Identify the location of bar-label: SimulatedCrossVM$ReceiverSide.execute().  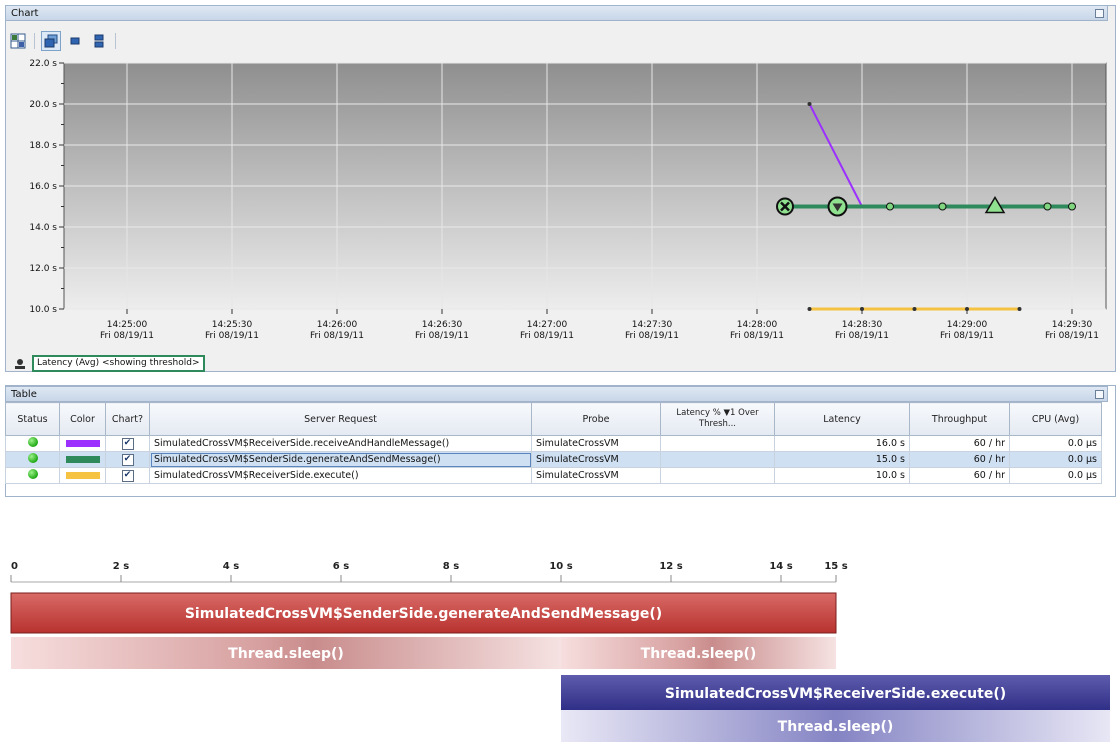
(835, 694).